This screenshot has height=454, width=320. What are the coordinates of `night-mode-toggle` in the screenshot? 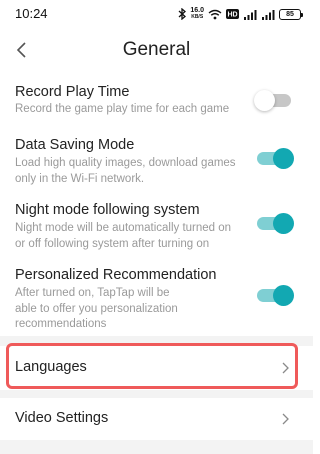 It's located at (275, 223).